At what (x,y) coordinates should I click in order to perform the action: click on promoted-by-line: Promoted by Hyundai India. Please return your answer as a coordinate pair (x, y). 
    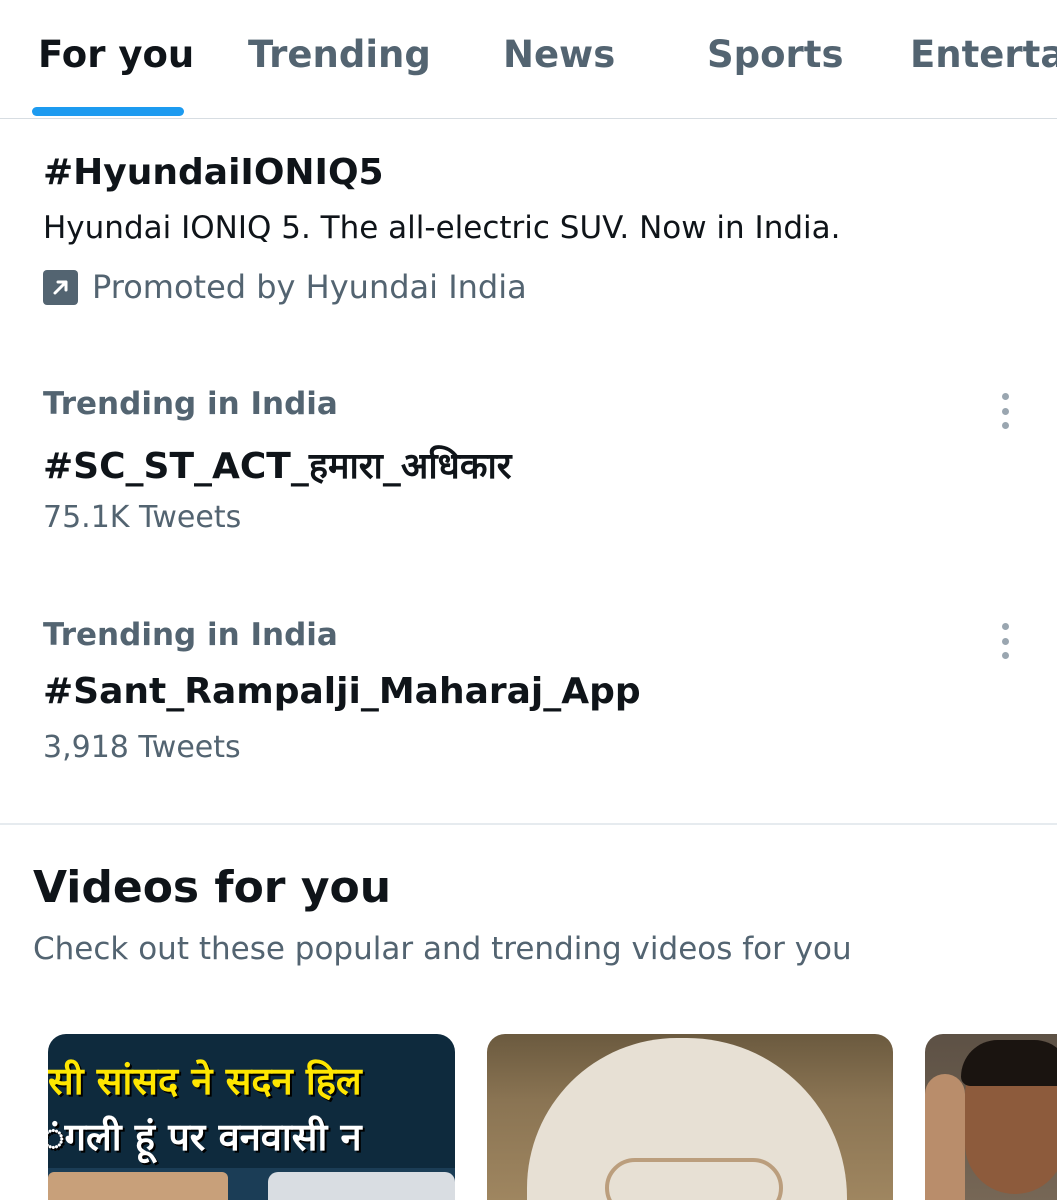
    Looking at the image, I should click on (285, 287).